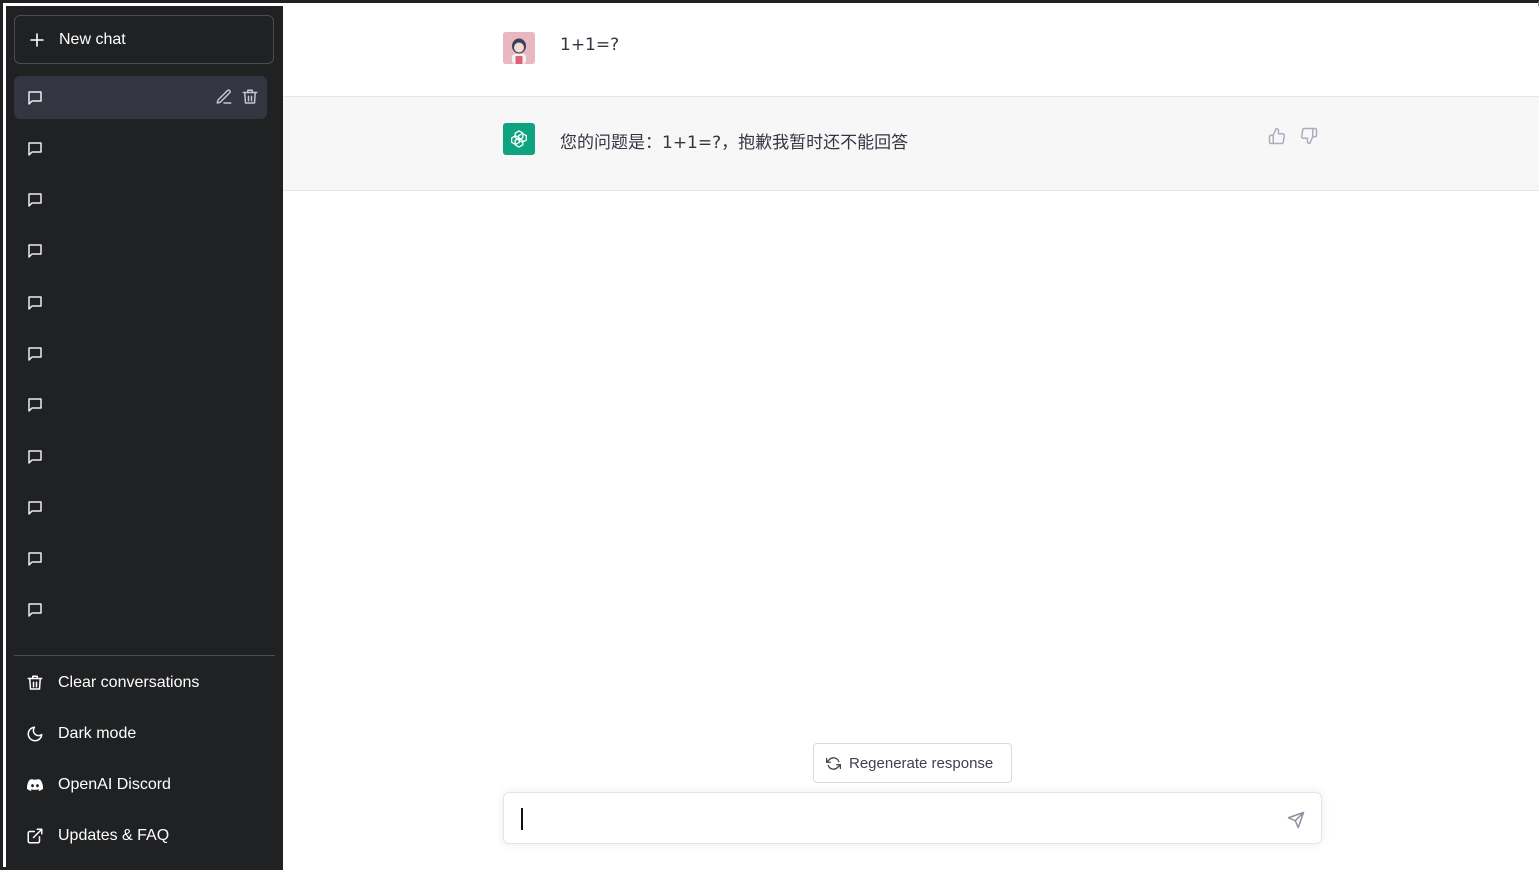  What do you see at coordinates (37, 39) in the screenshot?
I see `plus-icon` at bounding box center [37, 39].